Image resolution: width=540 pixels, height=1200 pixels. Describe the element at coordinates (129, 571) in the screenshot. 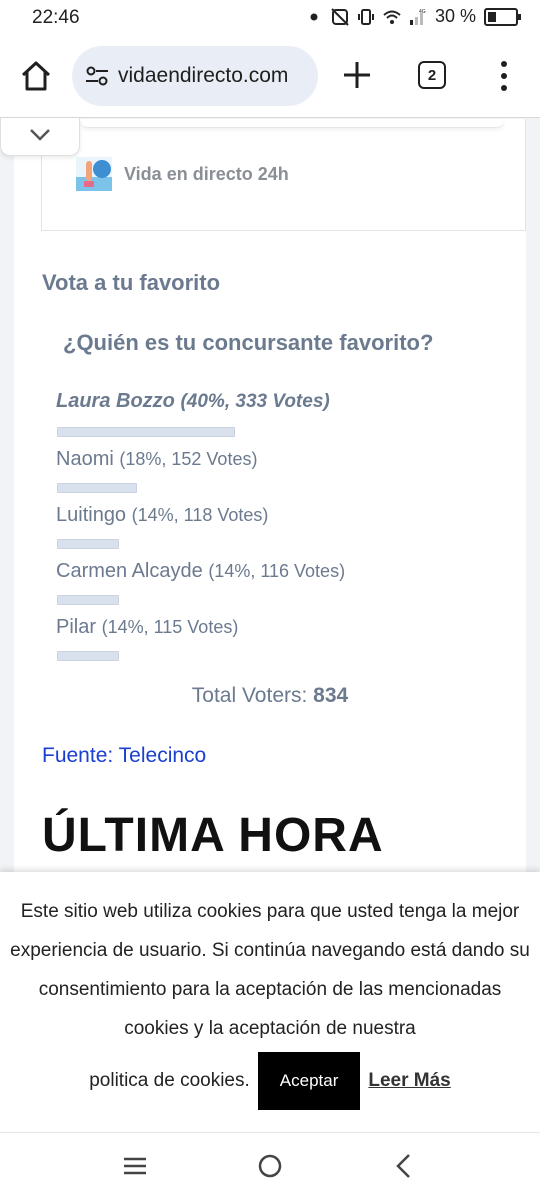

I see `option-name: Carmen Alcayde` at that location.